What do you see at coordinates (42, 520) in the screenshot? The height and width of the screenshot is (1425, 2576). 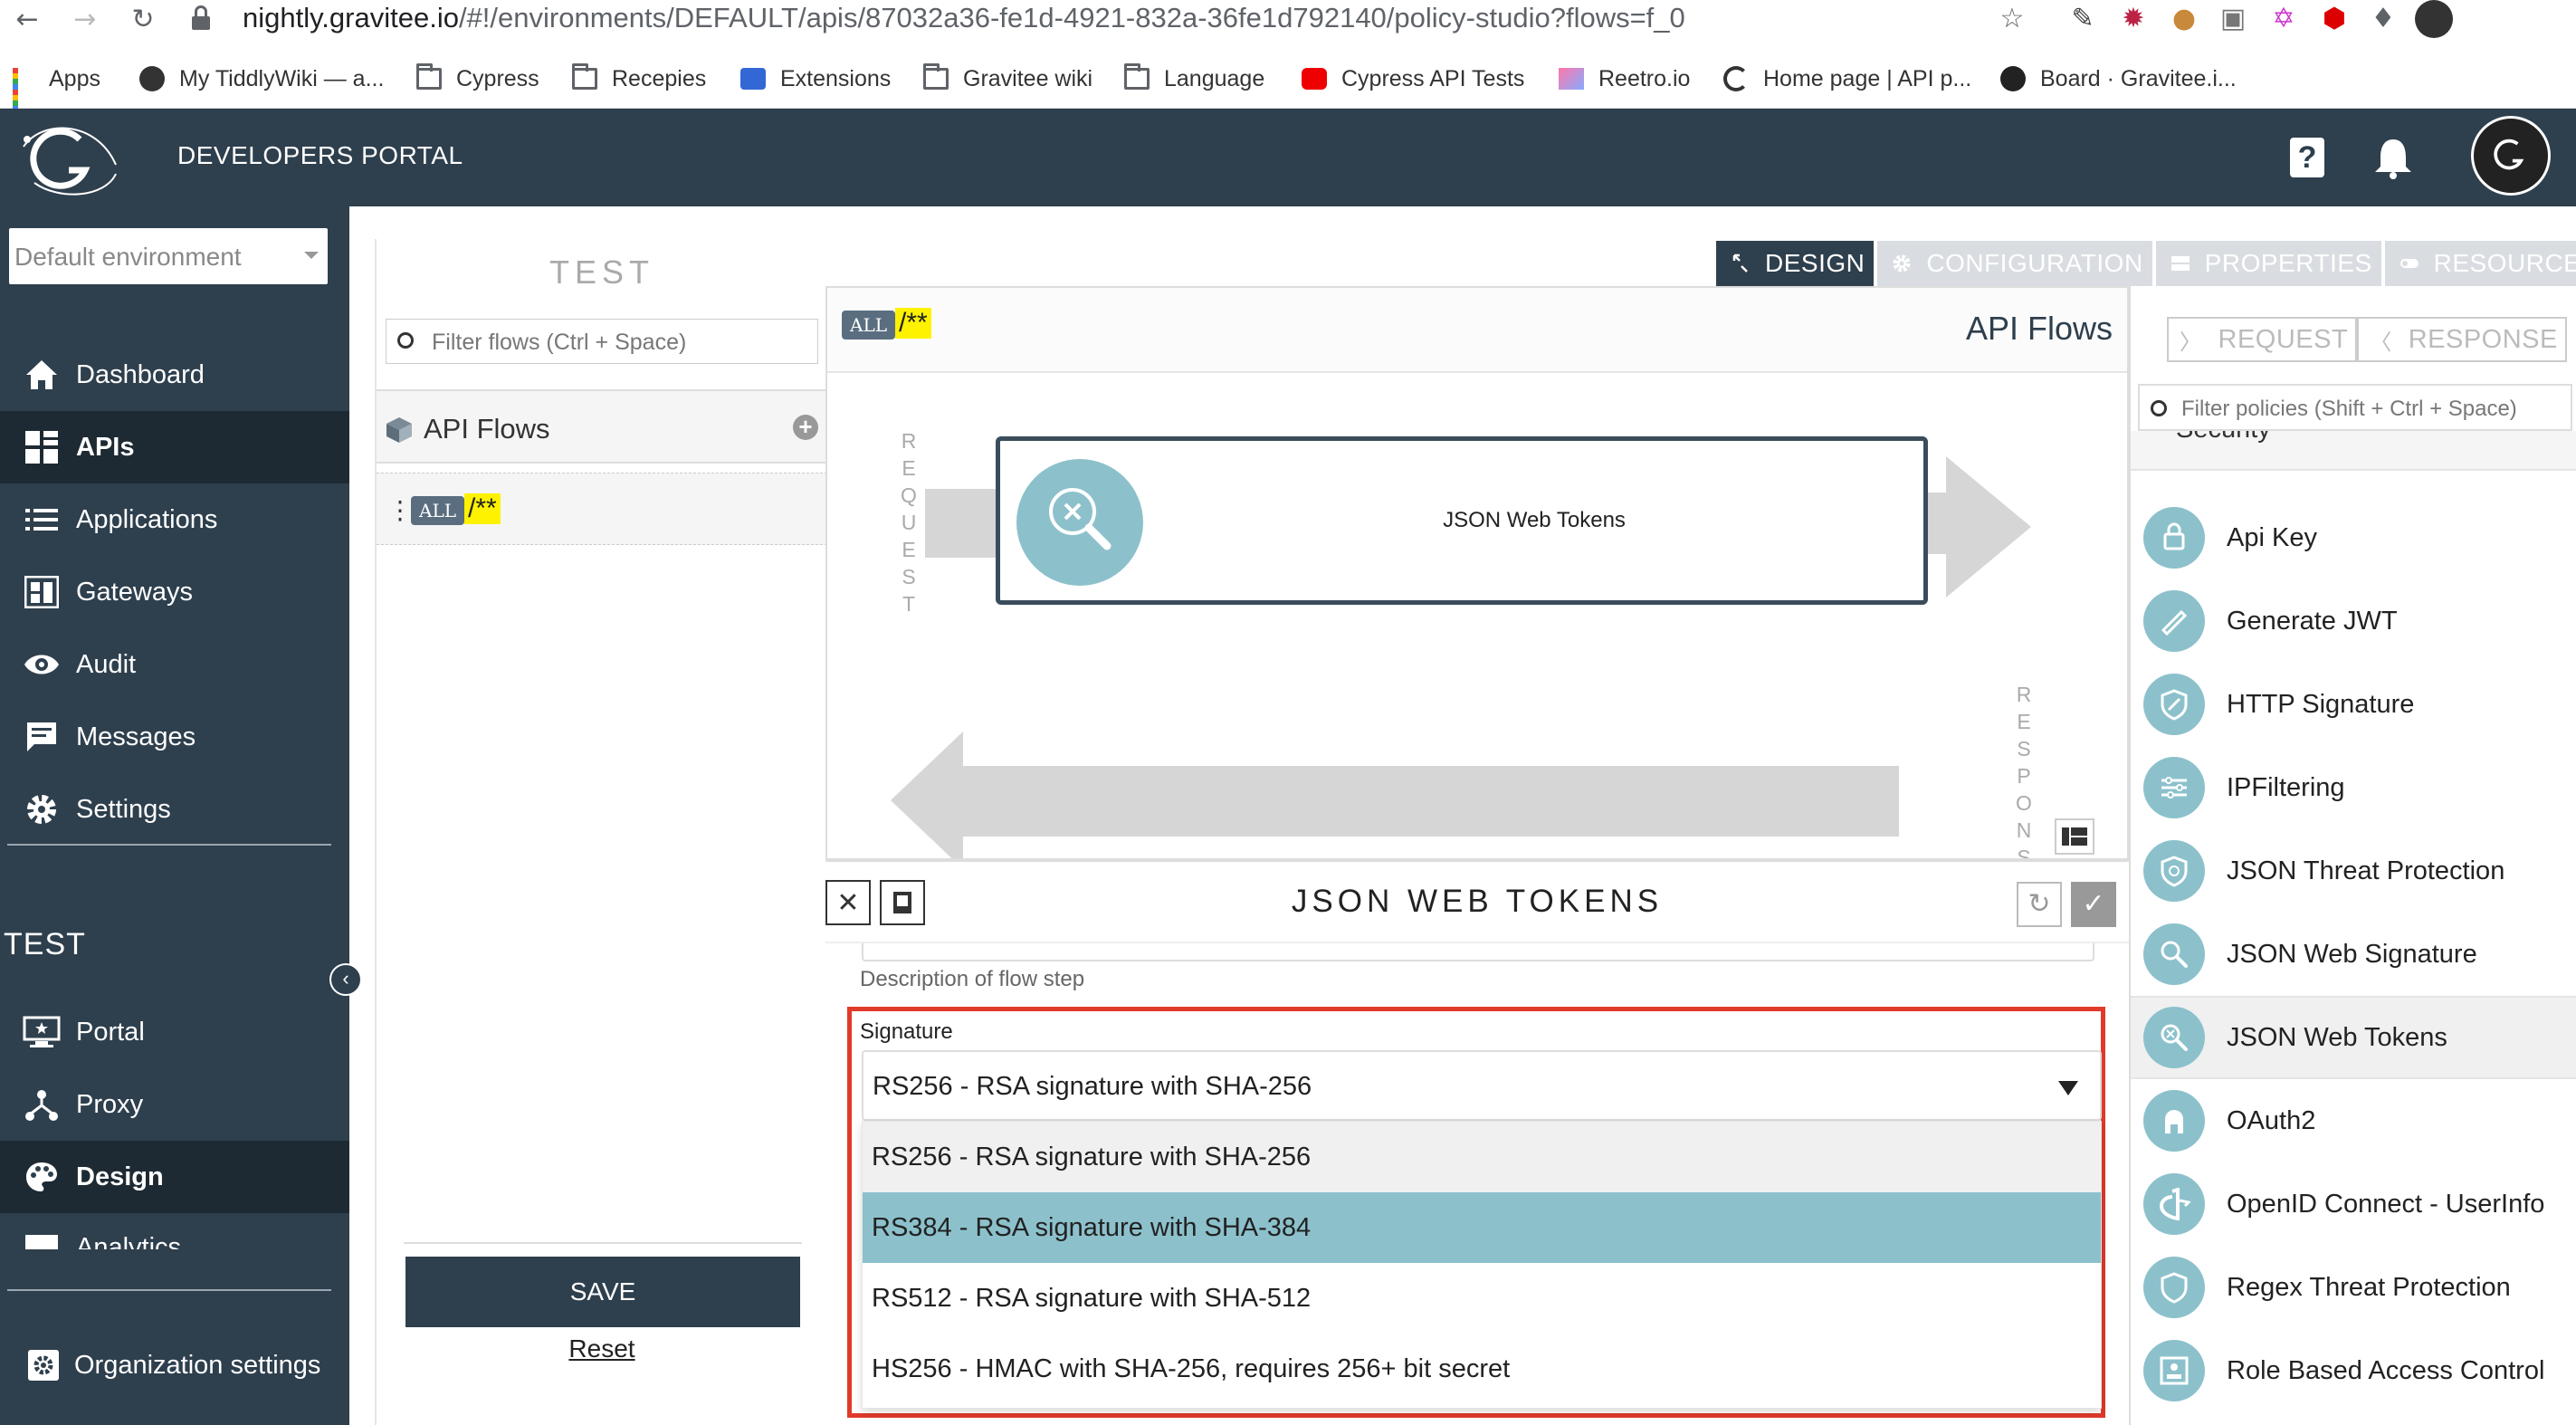 I see `list-icon` at bounding box center [42, 520].